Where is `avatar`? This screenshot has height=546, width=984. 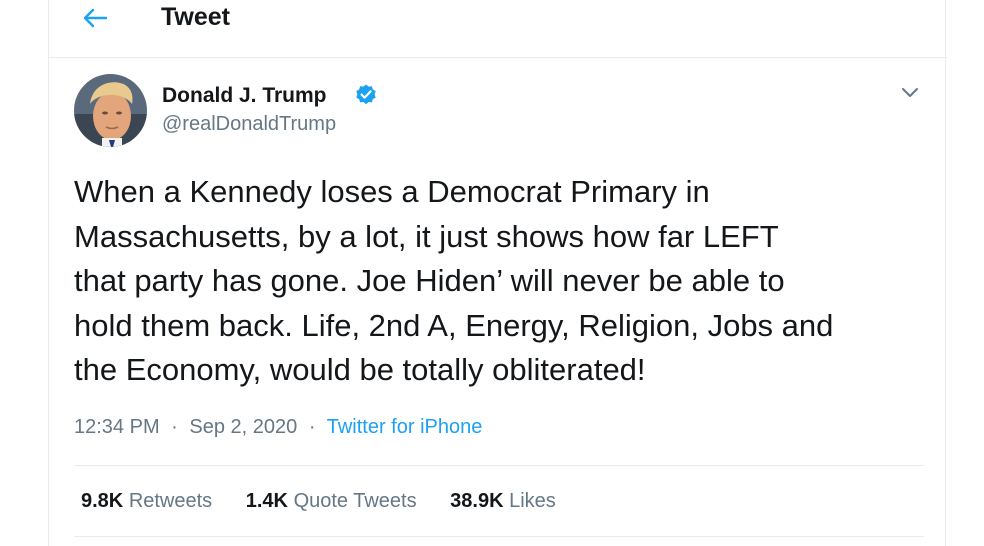
avatar is located at coordinates (110, 110).